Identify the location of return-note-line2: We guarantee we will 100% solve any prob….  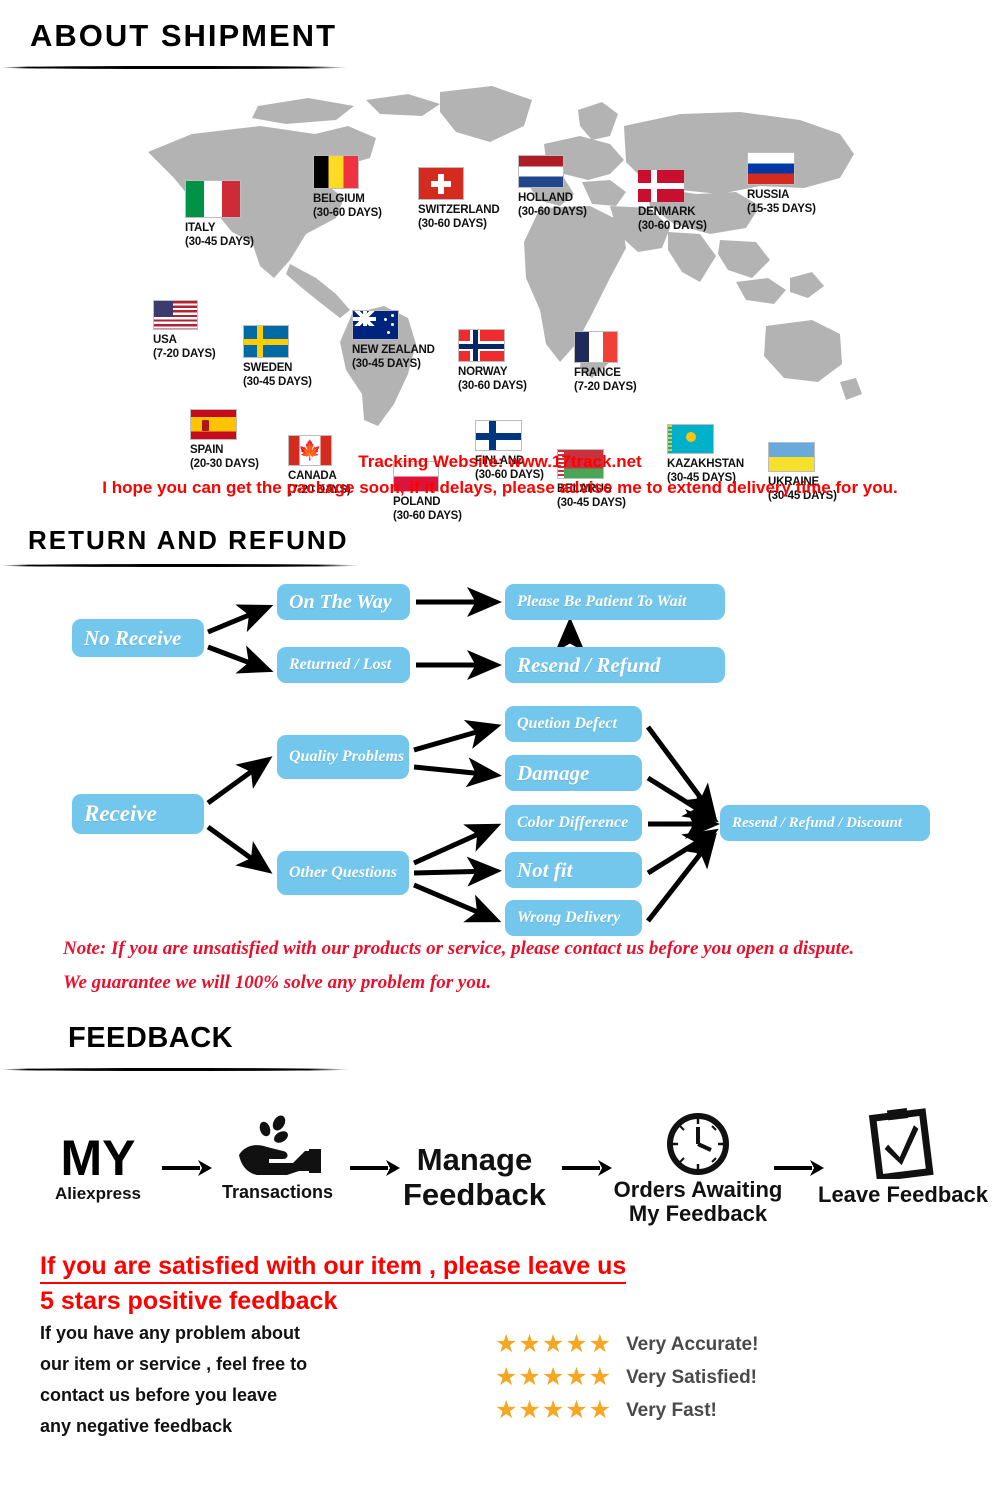
(277, 982).